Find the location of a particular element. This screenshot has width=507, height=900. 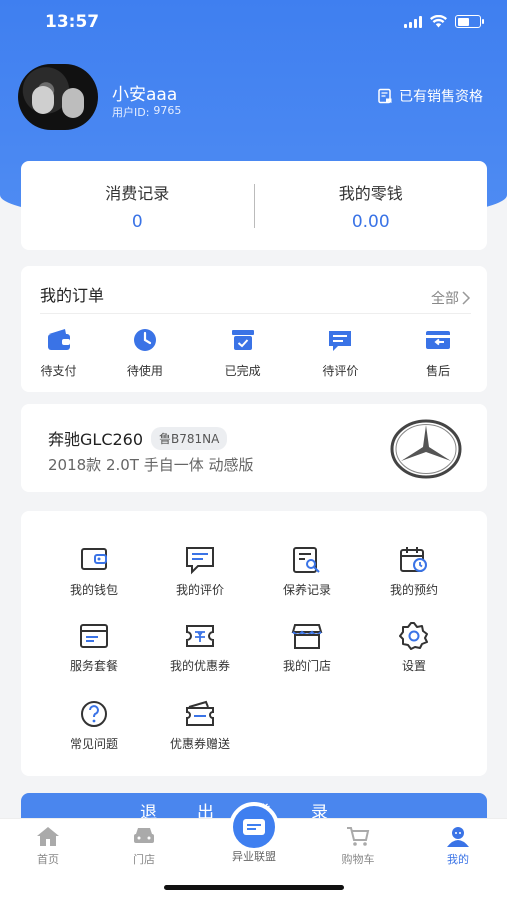

tab-cart: 购物车 is located at coordinates (358, 846).